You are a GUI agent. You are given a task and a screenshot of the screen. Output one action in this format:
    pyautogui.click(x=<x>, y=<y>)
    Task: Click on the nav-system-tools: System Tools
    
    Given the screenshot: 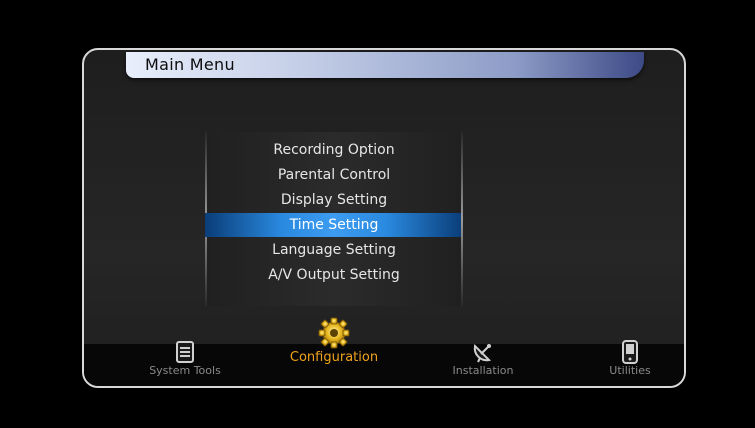 What is the action you would take?
    pyautogui.click(x=185, y=358)
    